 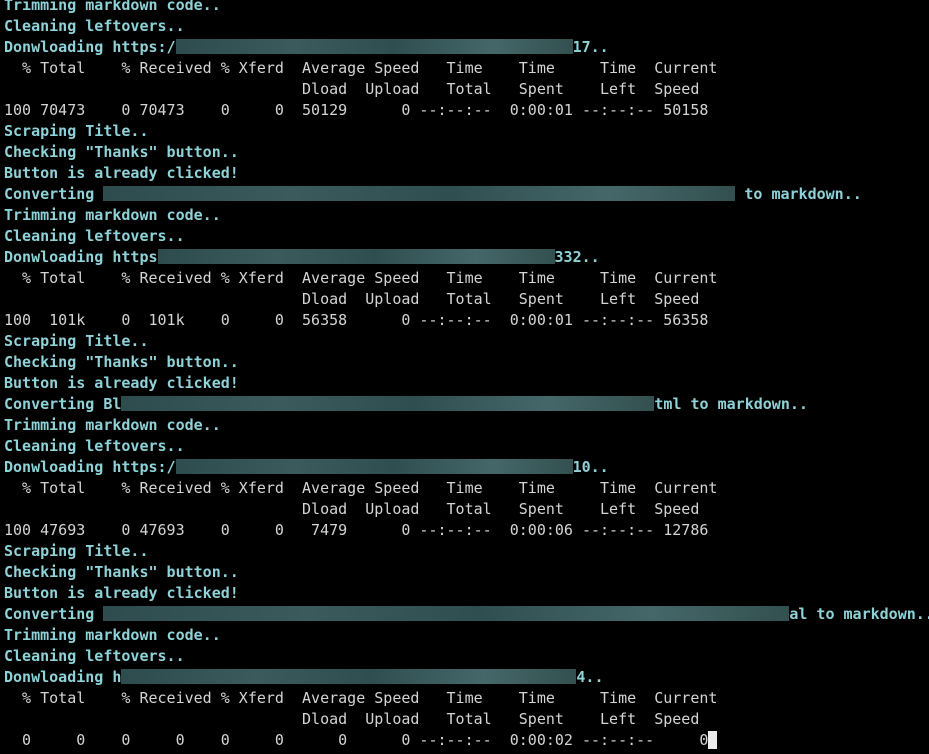 I want to click on log-line-text: 17.., so click(x=590, y=47).